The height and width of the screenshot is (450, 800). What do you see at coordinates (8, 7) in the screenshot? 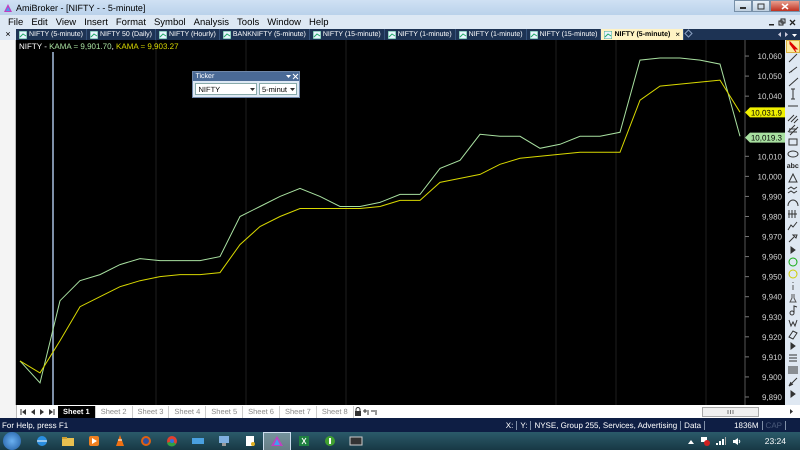
I see `app-logo-icon` at bounding box center [8, 7].